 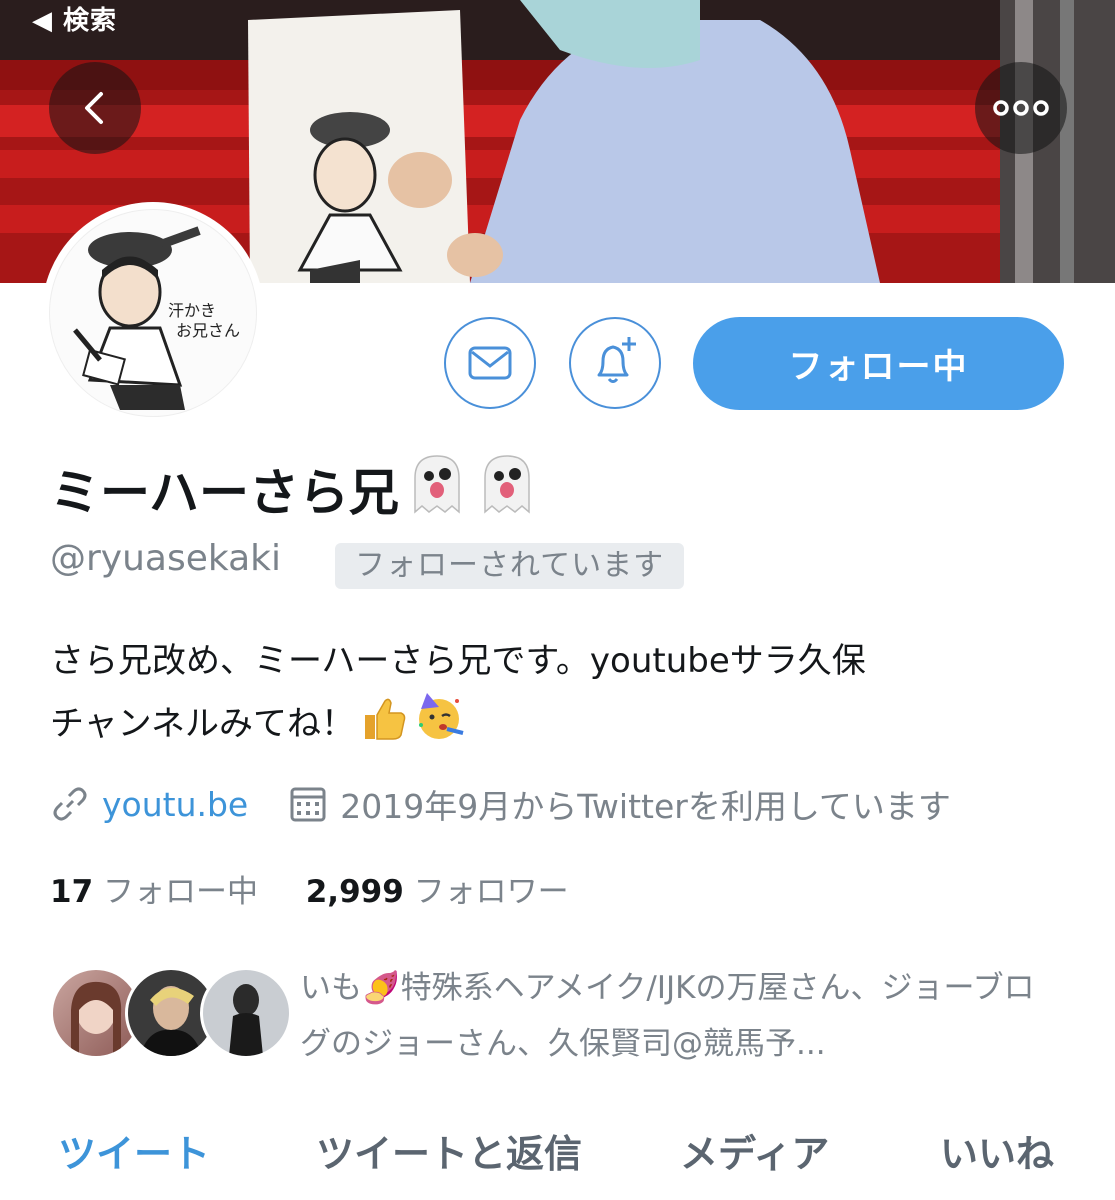 I want to click on mail-icon, so click(x=490, y=363).